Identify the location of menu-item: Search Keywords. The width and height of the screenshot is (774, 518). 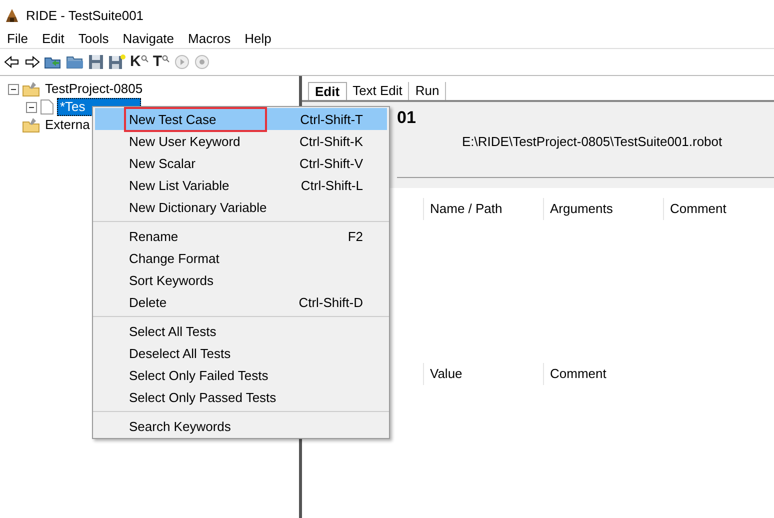
(241, 426).